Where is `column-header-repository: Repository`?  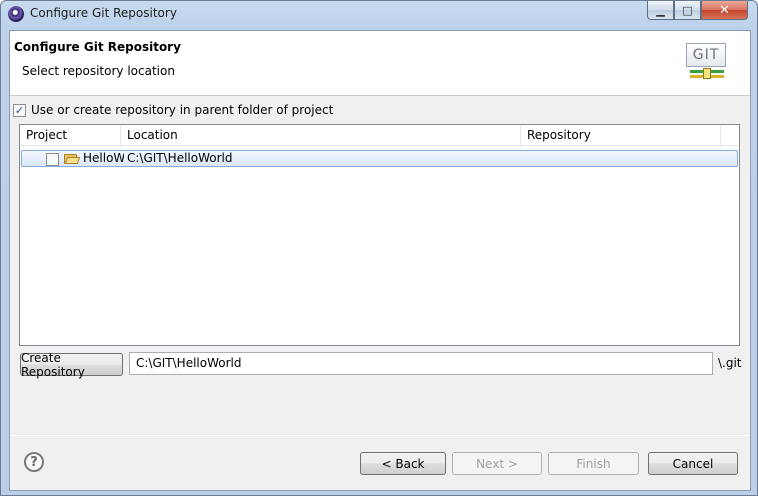
column-header-repository: Repository is located at coordinates (621, 135).